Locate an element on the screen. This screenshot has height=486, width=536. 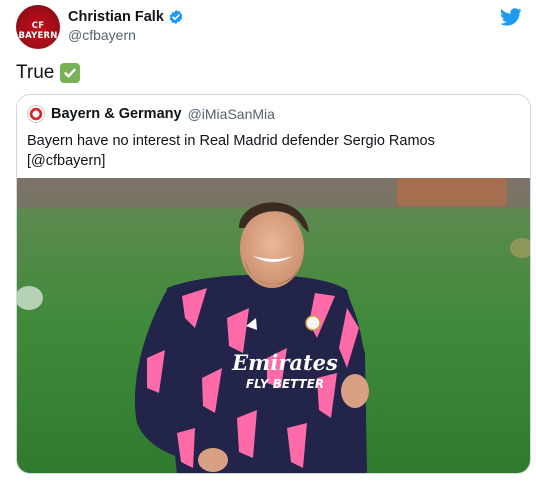
quoted-author-avatar is located at coordinates (36, 114).